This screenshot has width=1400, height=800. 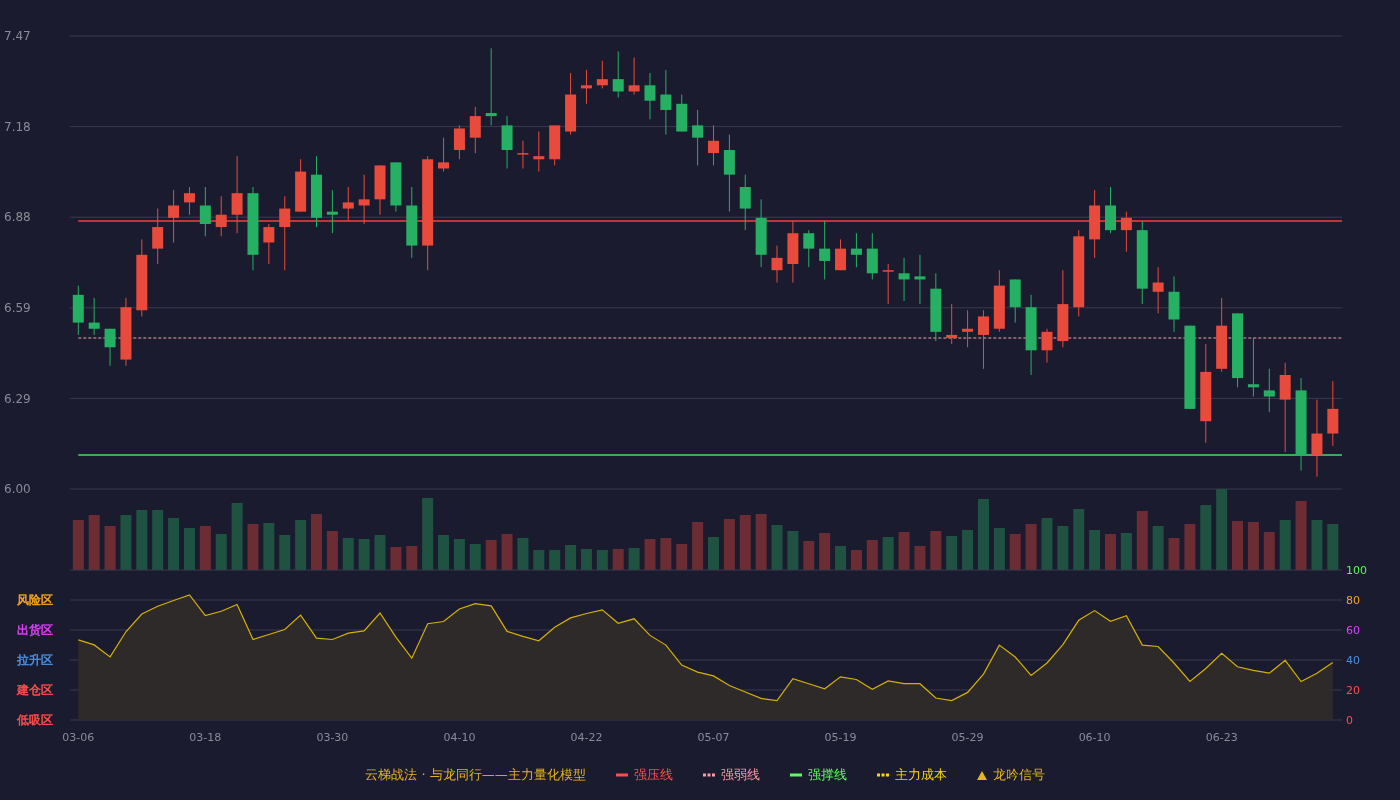 I want to click on legend-label: 强弱线, so click(x=740, y=775).